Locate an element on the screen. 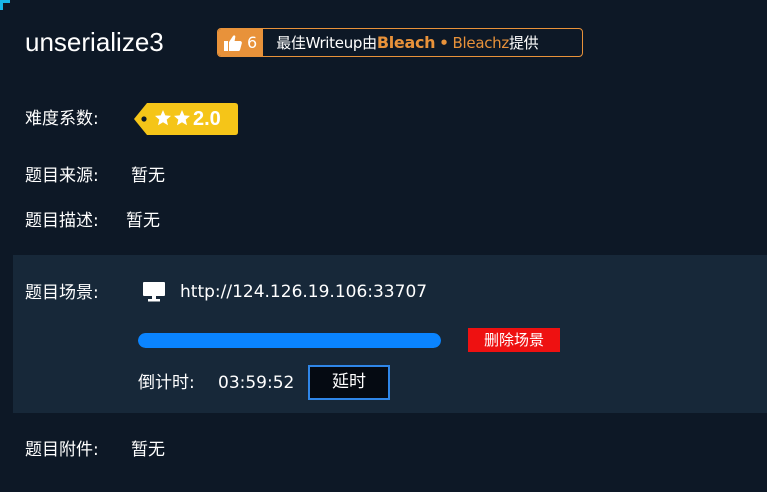  extend-time-button: 延时 is located at coordinates (349, 382).